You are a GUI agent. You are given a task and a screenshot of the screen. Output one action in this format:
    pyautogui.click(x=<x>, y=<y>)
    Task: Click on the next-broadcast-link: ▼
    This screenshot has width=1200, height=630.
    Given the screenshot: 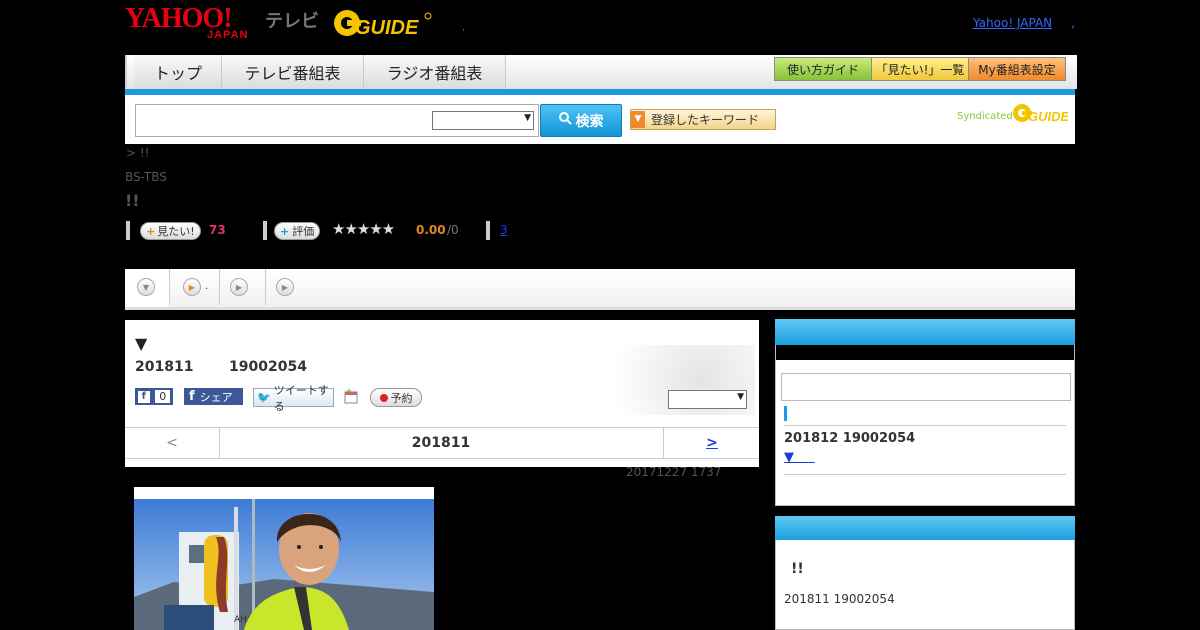 What is the action you would take?
    pyautogui.click(x=799, y=457)
    